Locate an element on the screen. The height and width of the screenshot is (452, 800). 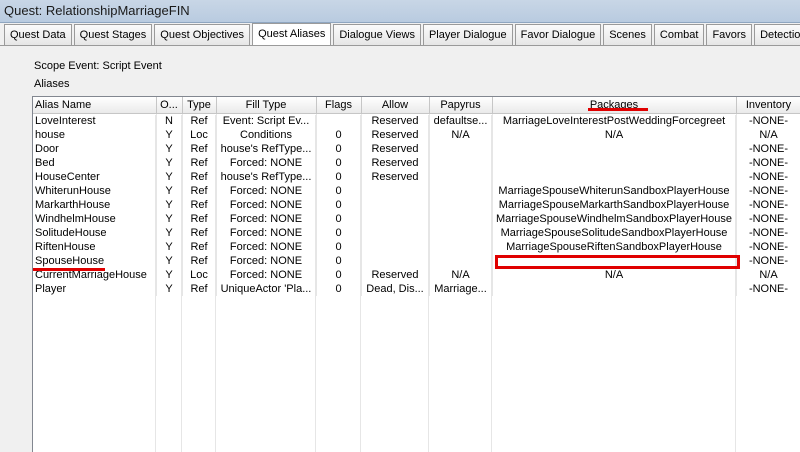
column-header-papyrus: Papyrus is located at coordinates (461, 105).